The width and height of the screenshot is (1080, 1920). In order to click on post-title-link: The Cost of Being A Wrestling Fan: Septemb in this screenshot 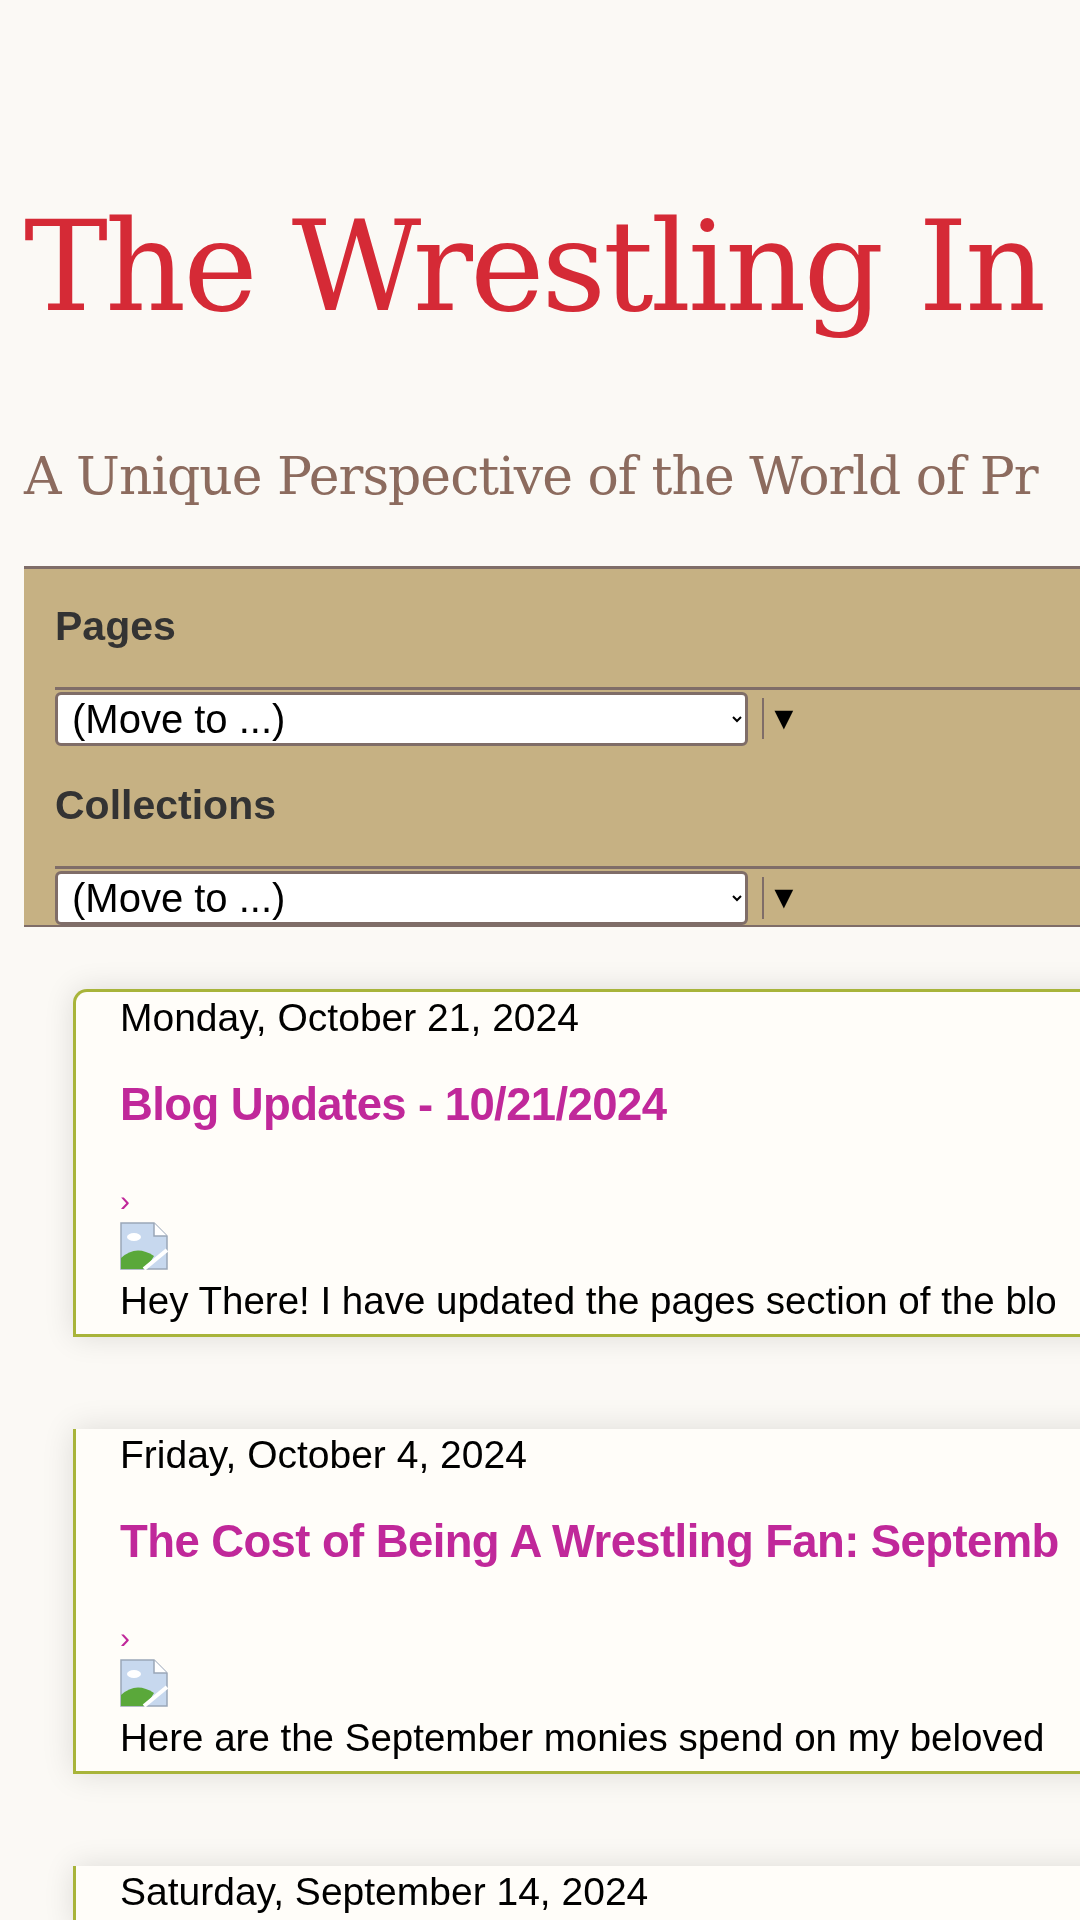, I will do `click(589, 1542)`.